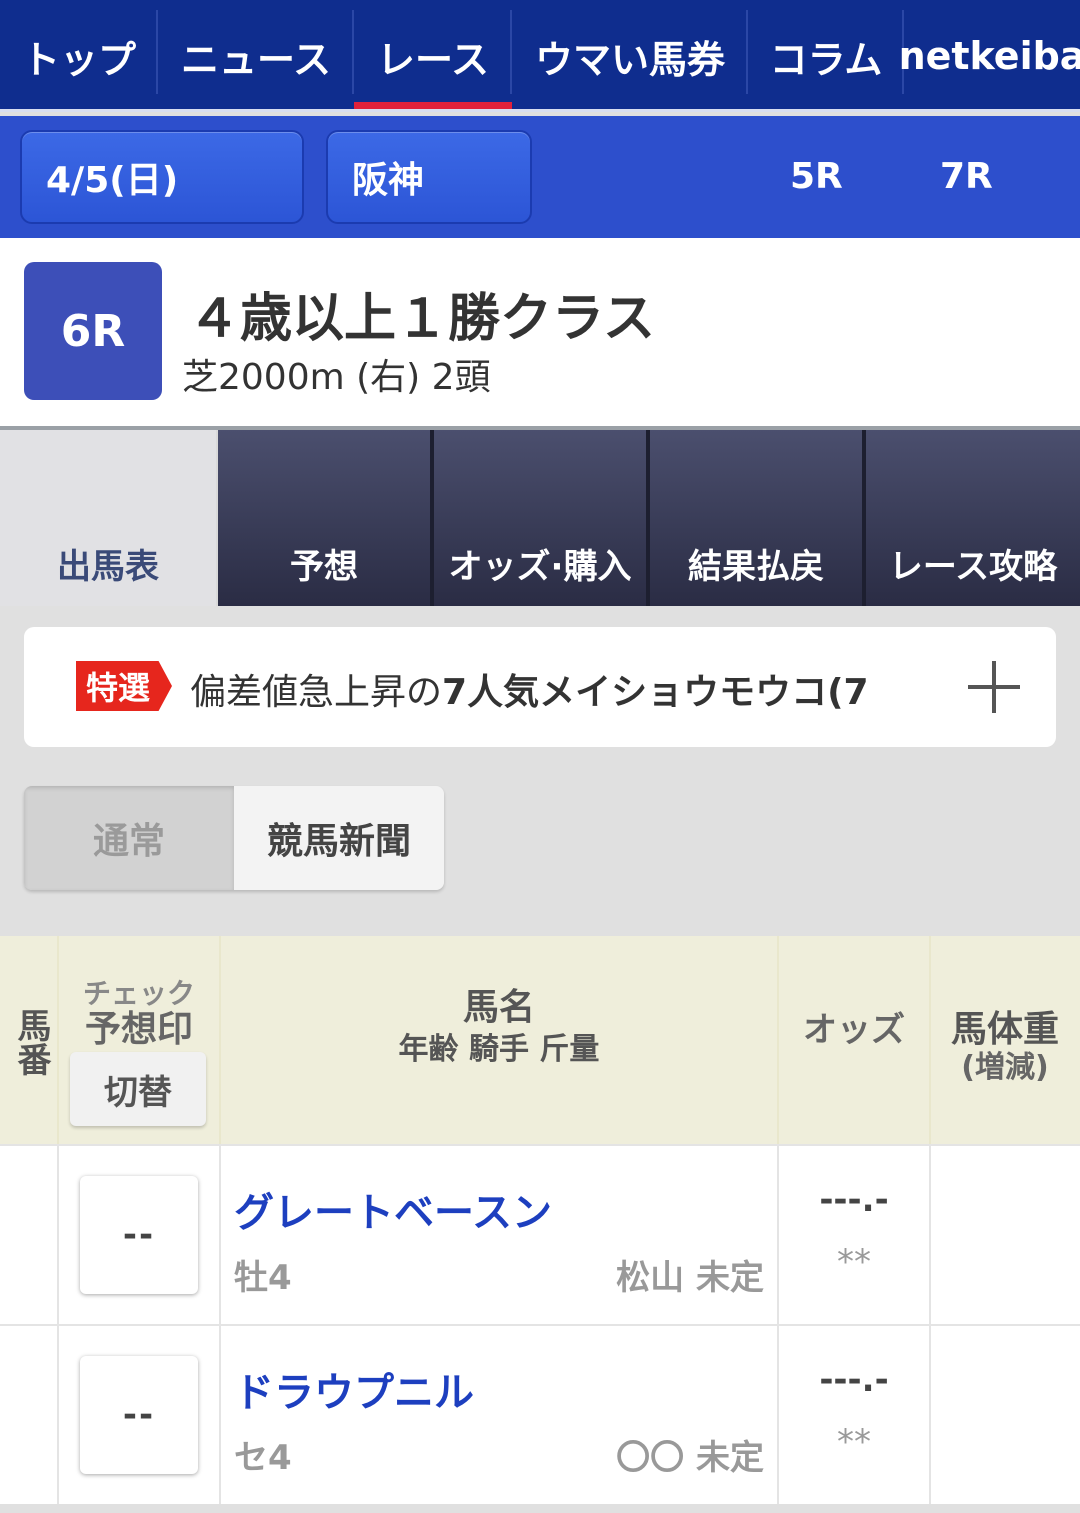  I want to click on table-row: -- ドラウプニル セ4 〇〇 未定 ---.- **, so click(540, 1415).